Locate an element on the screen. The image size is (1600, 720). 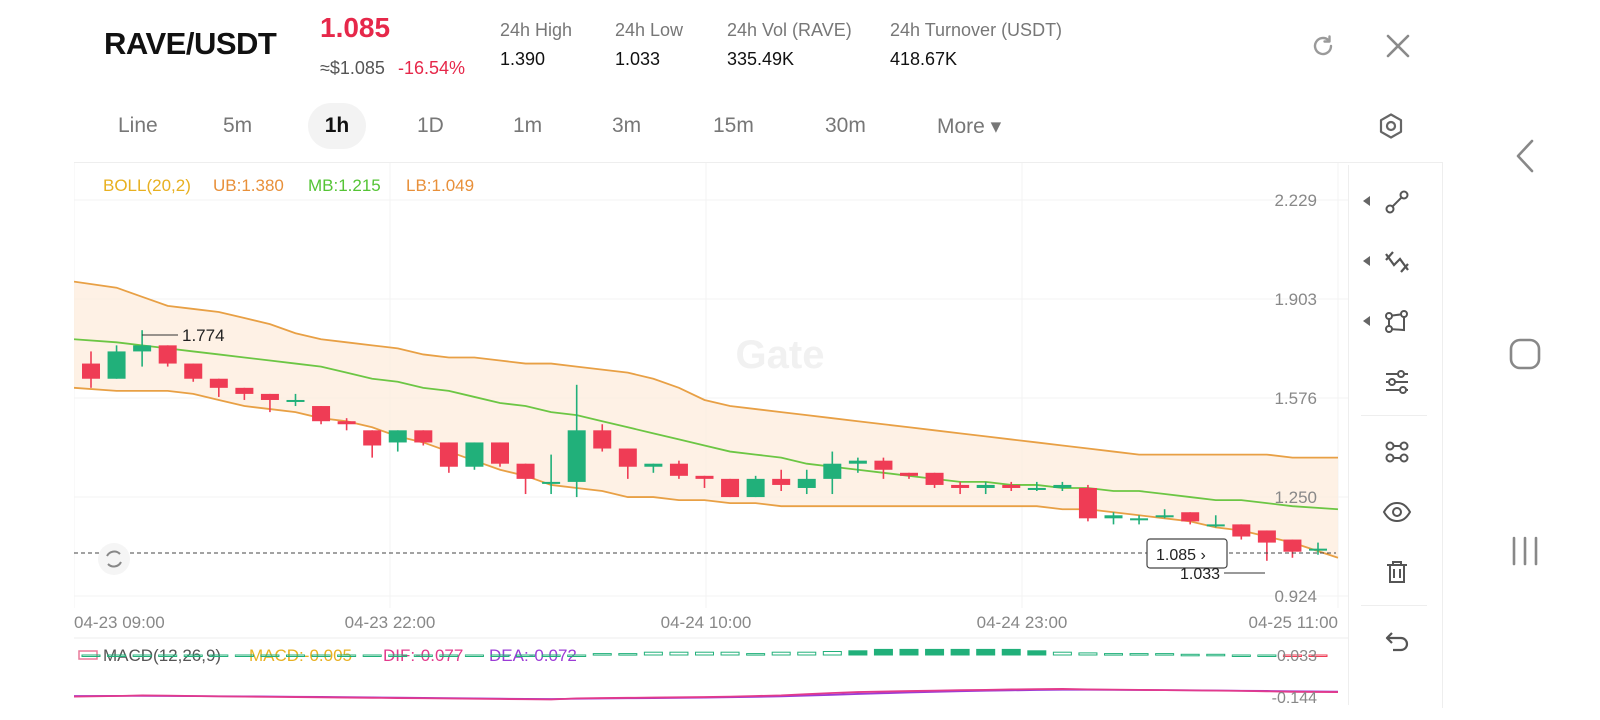
boll-middle-value: MB:1.215 is located at coordinates (344, 185).